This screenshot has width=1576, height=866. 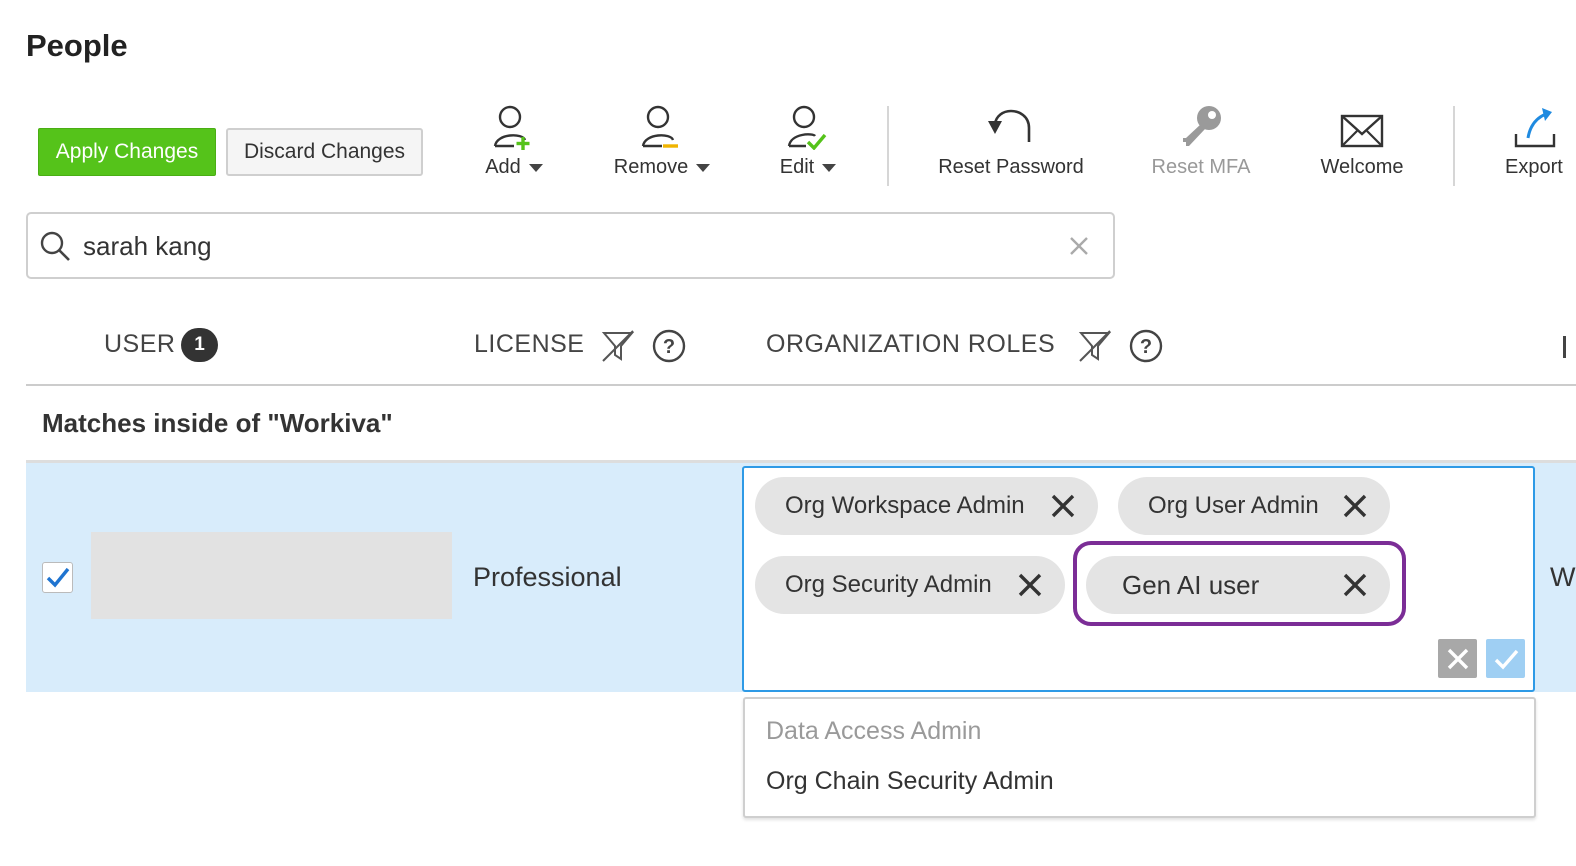 I want to click on license-value: Professional, so click(x=547, y=577).